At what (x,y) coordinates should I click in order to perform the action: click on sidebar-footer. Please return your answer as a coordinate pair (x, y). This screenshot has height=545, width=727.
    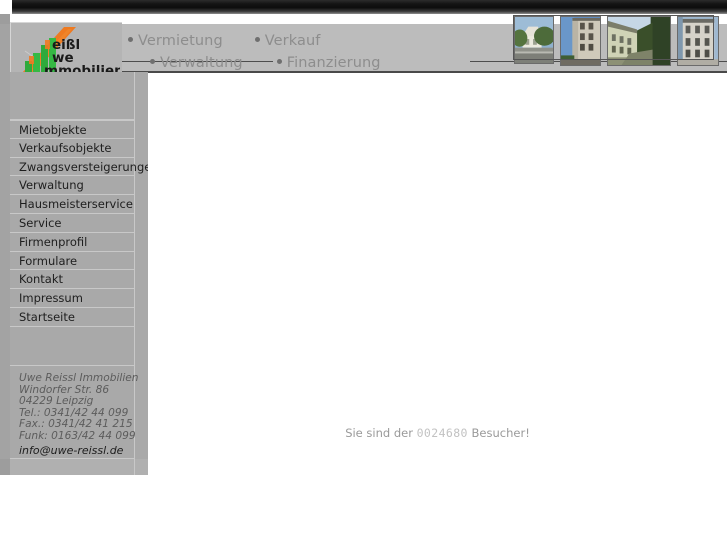
    Looking at the image, I should click on (72, 467).